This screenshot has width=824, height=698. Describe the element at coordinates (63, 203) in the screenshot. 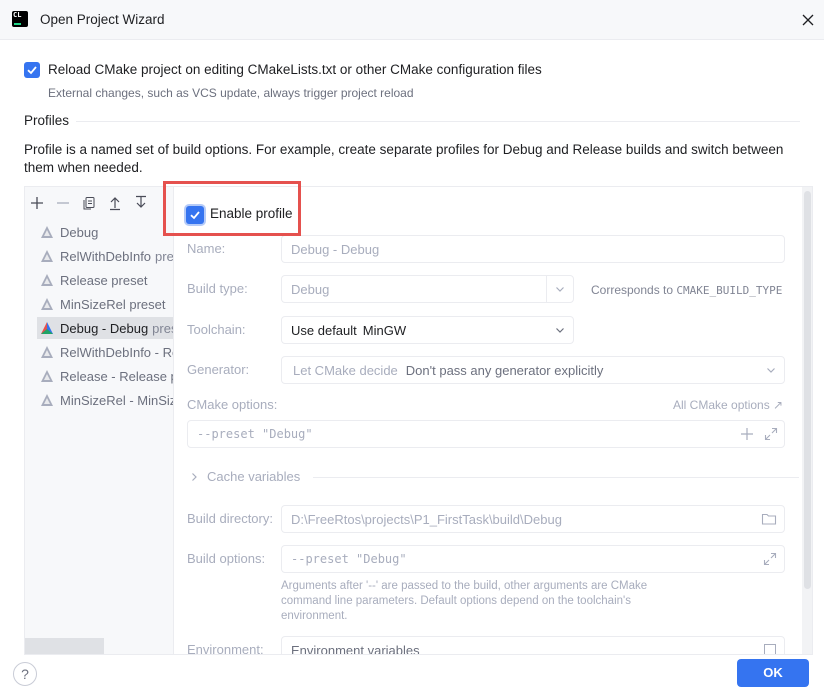

I see `remove-profile-button` at that location.